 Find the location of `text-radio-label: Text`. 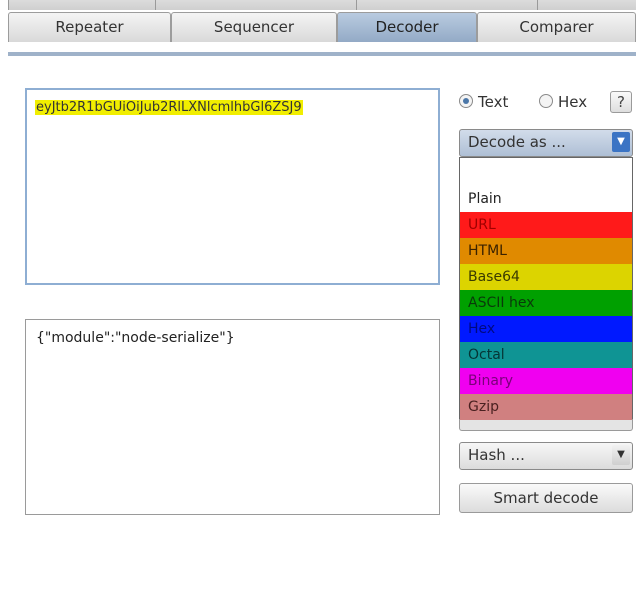

text-radio-label: Text is located at coordinates (493, 102).